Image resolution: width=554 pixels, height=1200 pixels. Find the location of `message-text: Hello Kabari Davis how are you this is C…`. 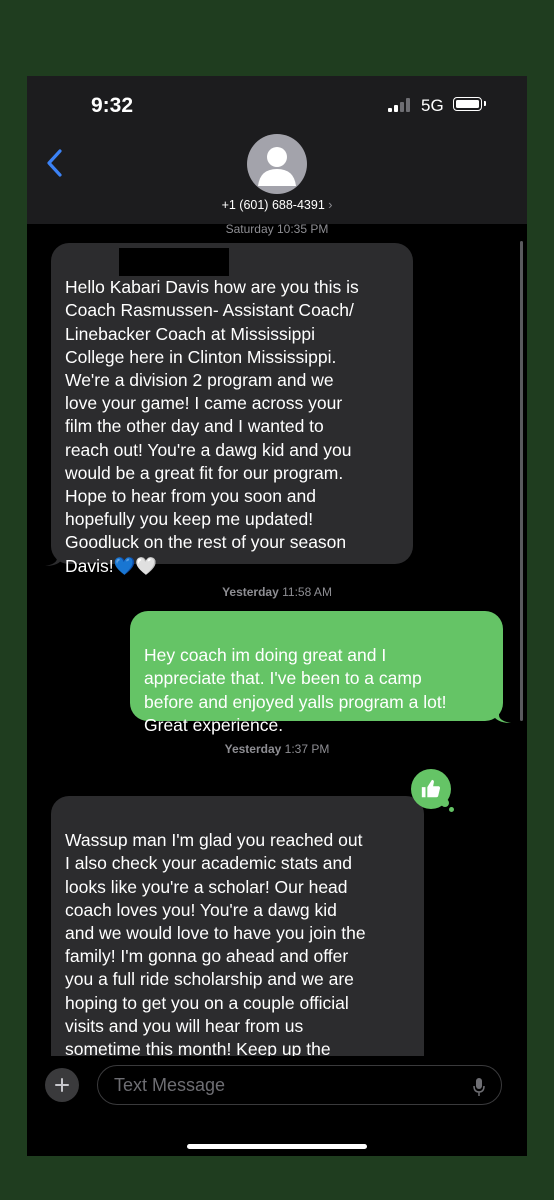

message-text: Hello Kabari Davis how are you this is C… is located at coordinates (212, 426).